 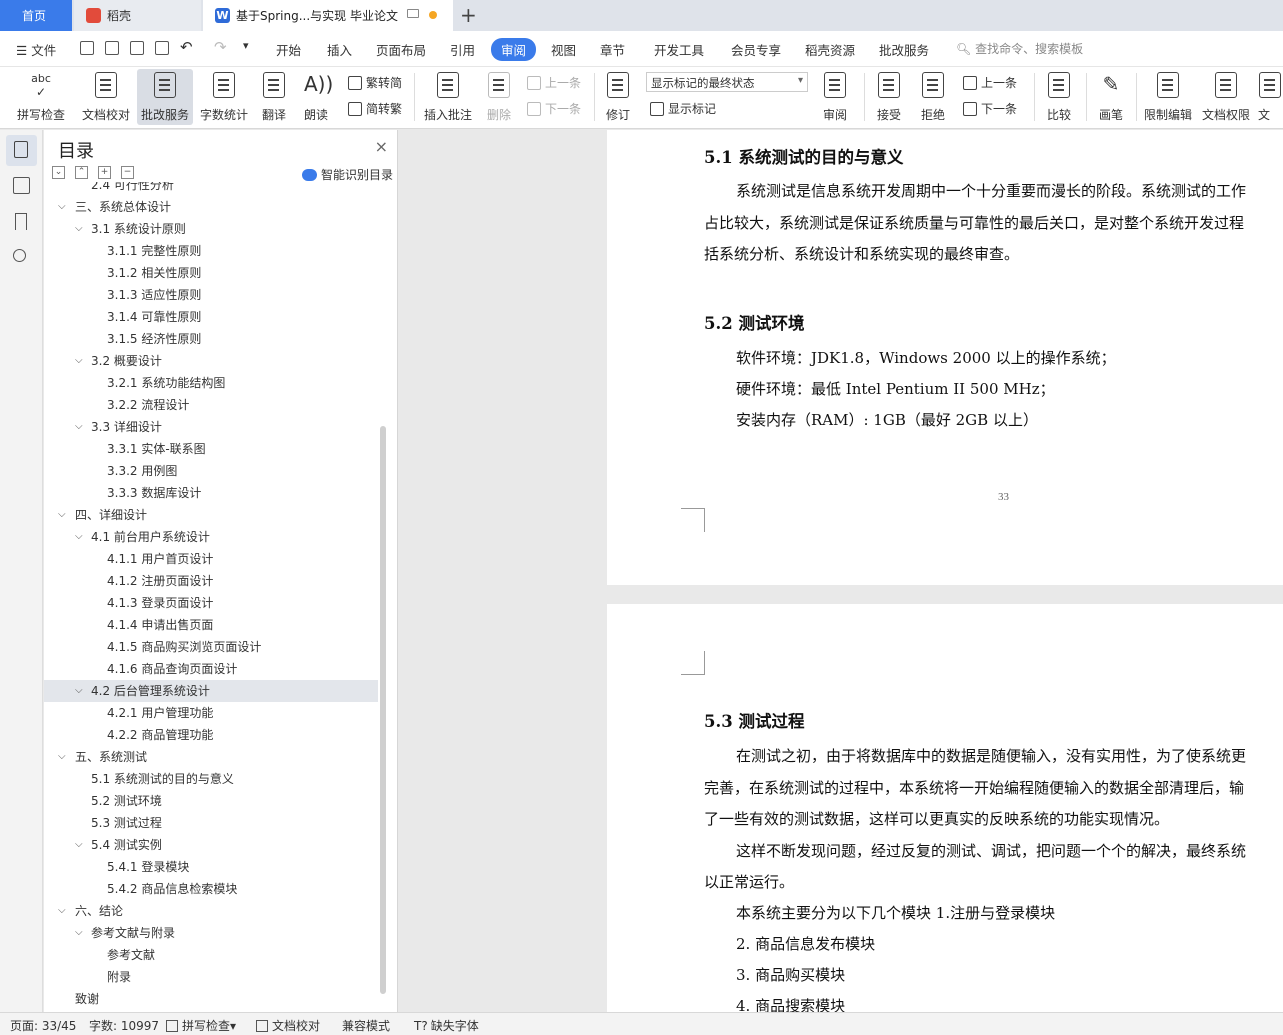 I want to click on markup-state-select: 显示标记的最终状态, so click(x=727, y=82).